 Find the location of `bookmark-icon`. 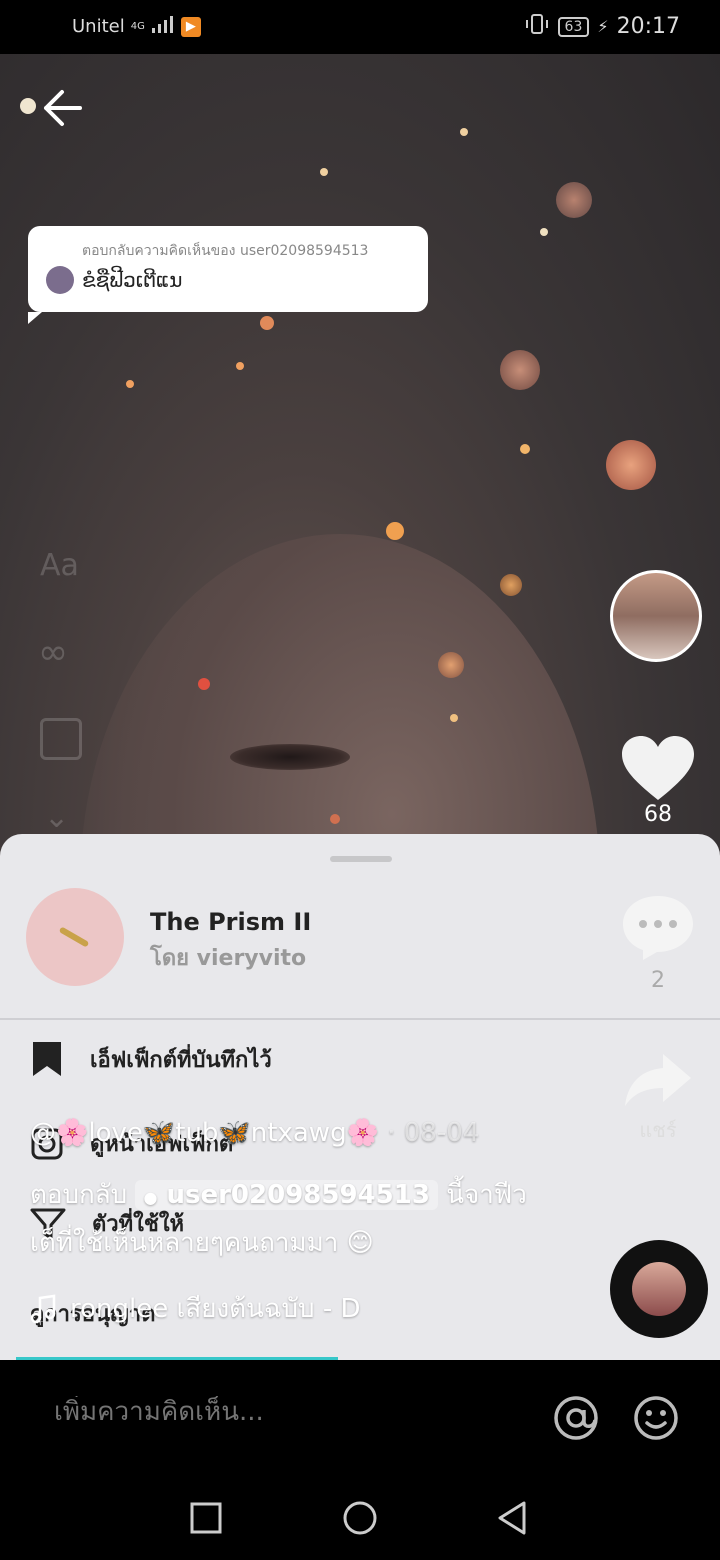

bookmark-icon is located at coordinates (47, 1059).